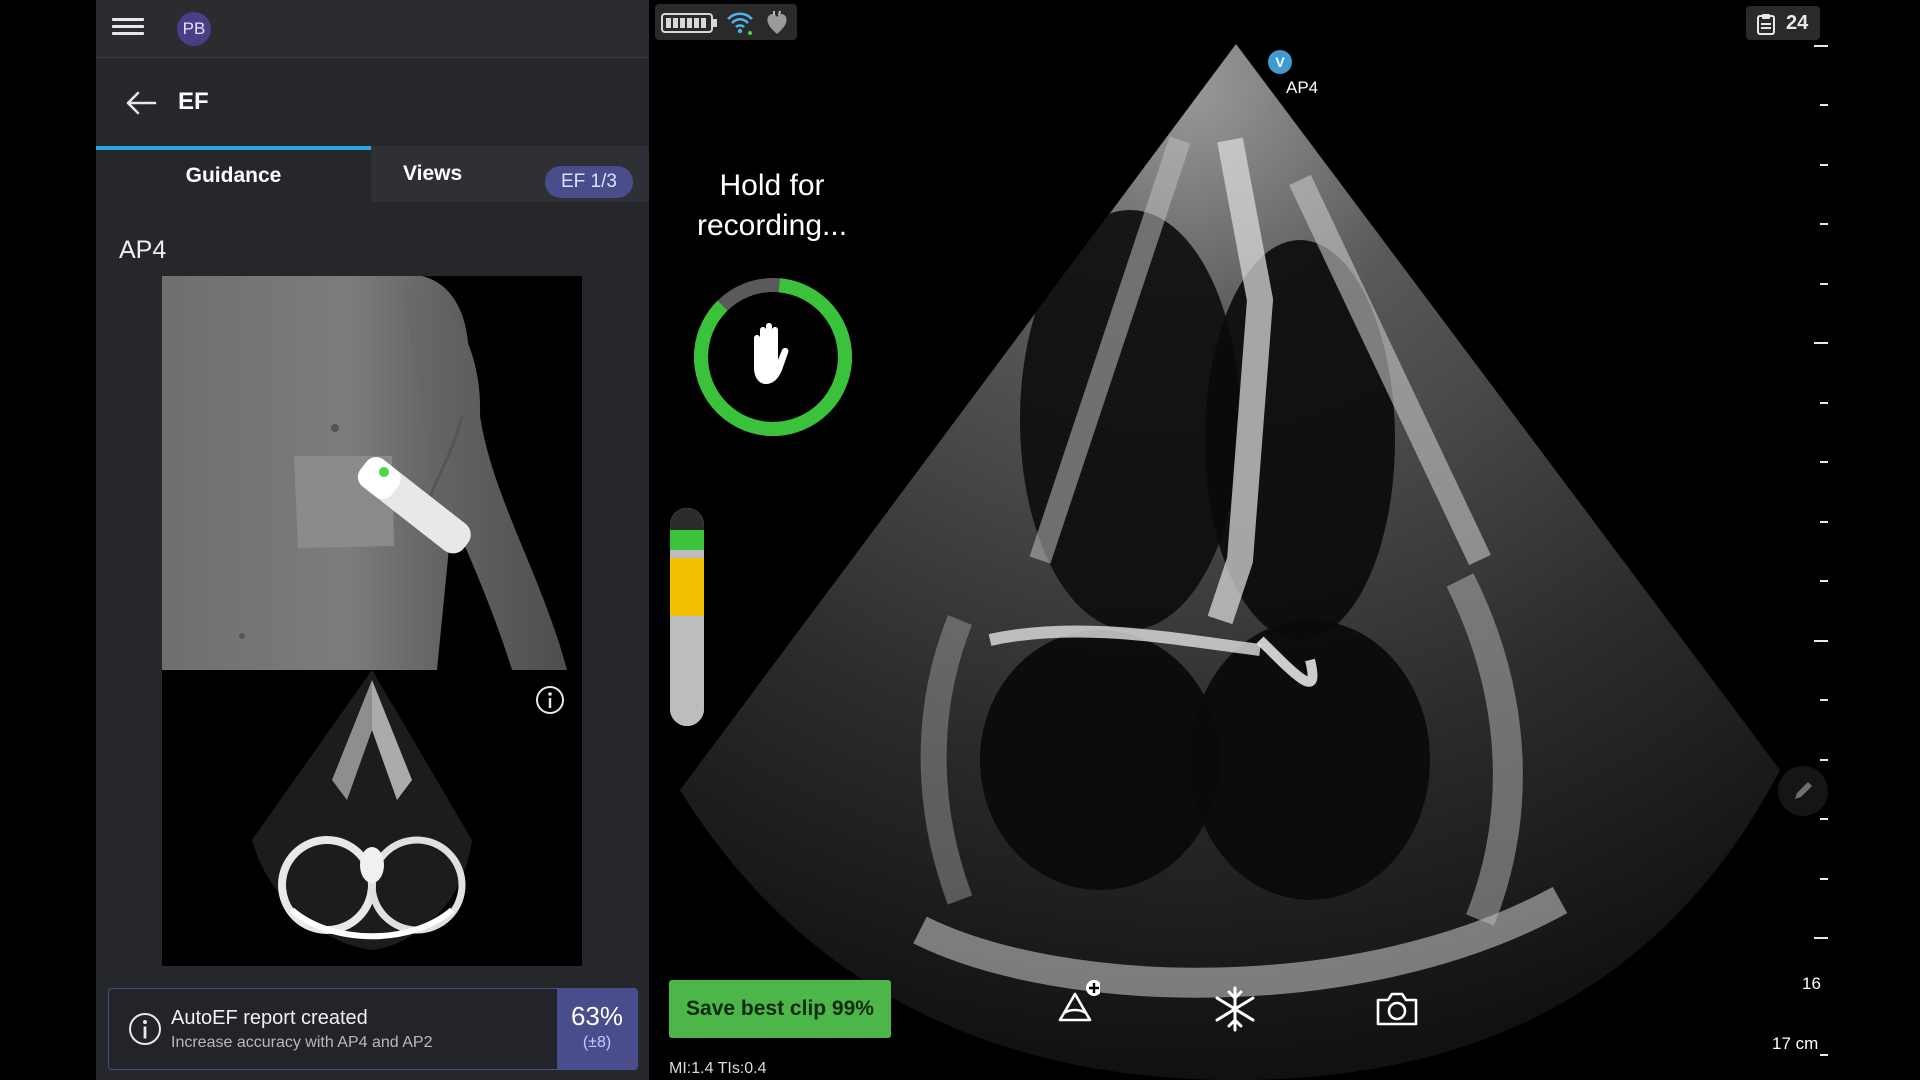 The height and width of the screenshot is (1080, 1920). I want to click on probe-orientation-marker: V, so click(1280, 62).